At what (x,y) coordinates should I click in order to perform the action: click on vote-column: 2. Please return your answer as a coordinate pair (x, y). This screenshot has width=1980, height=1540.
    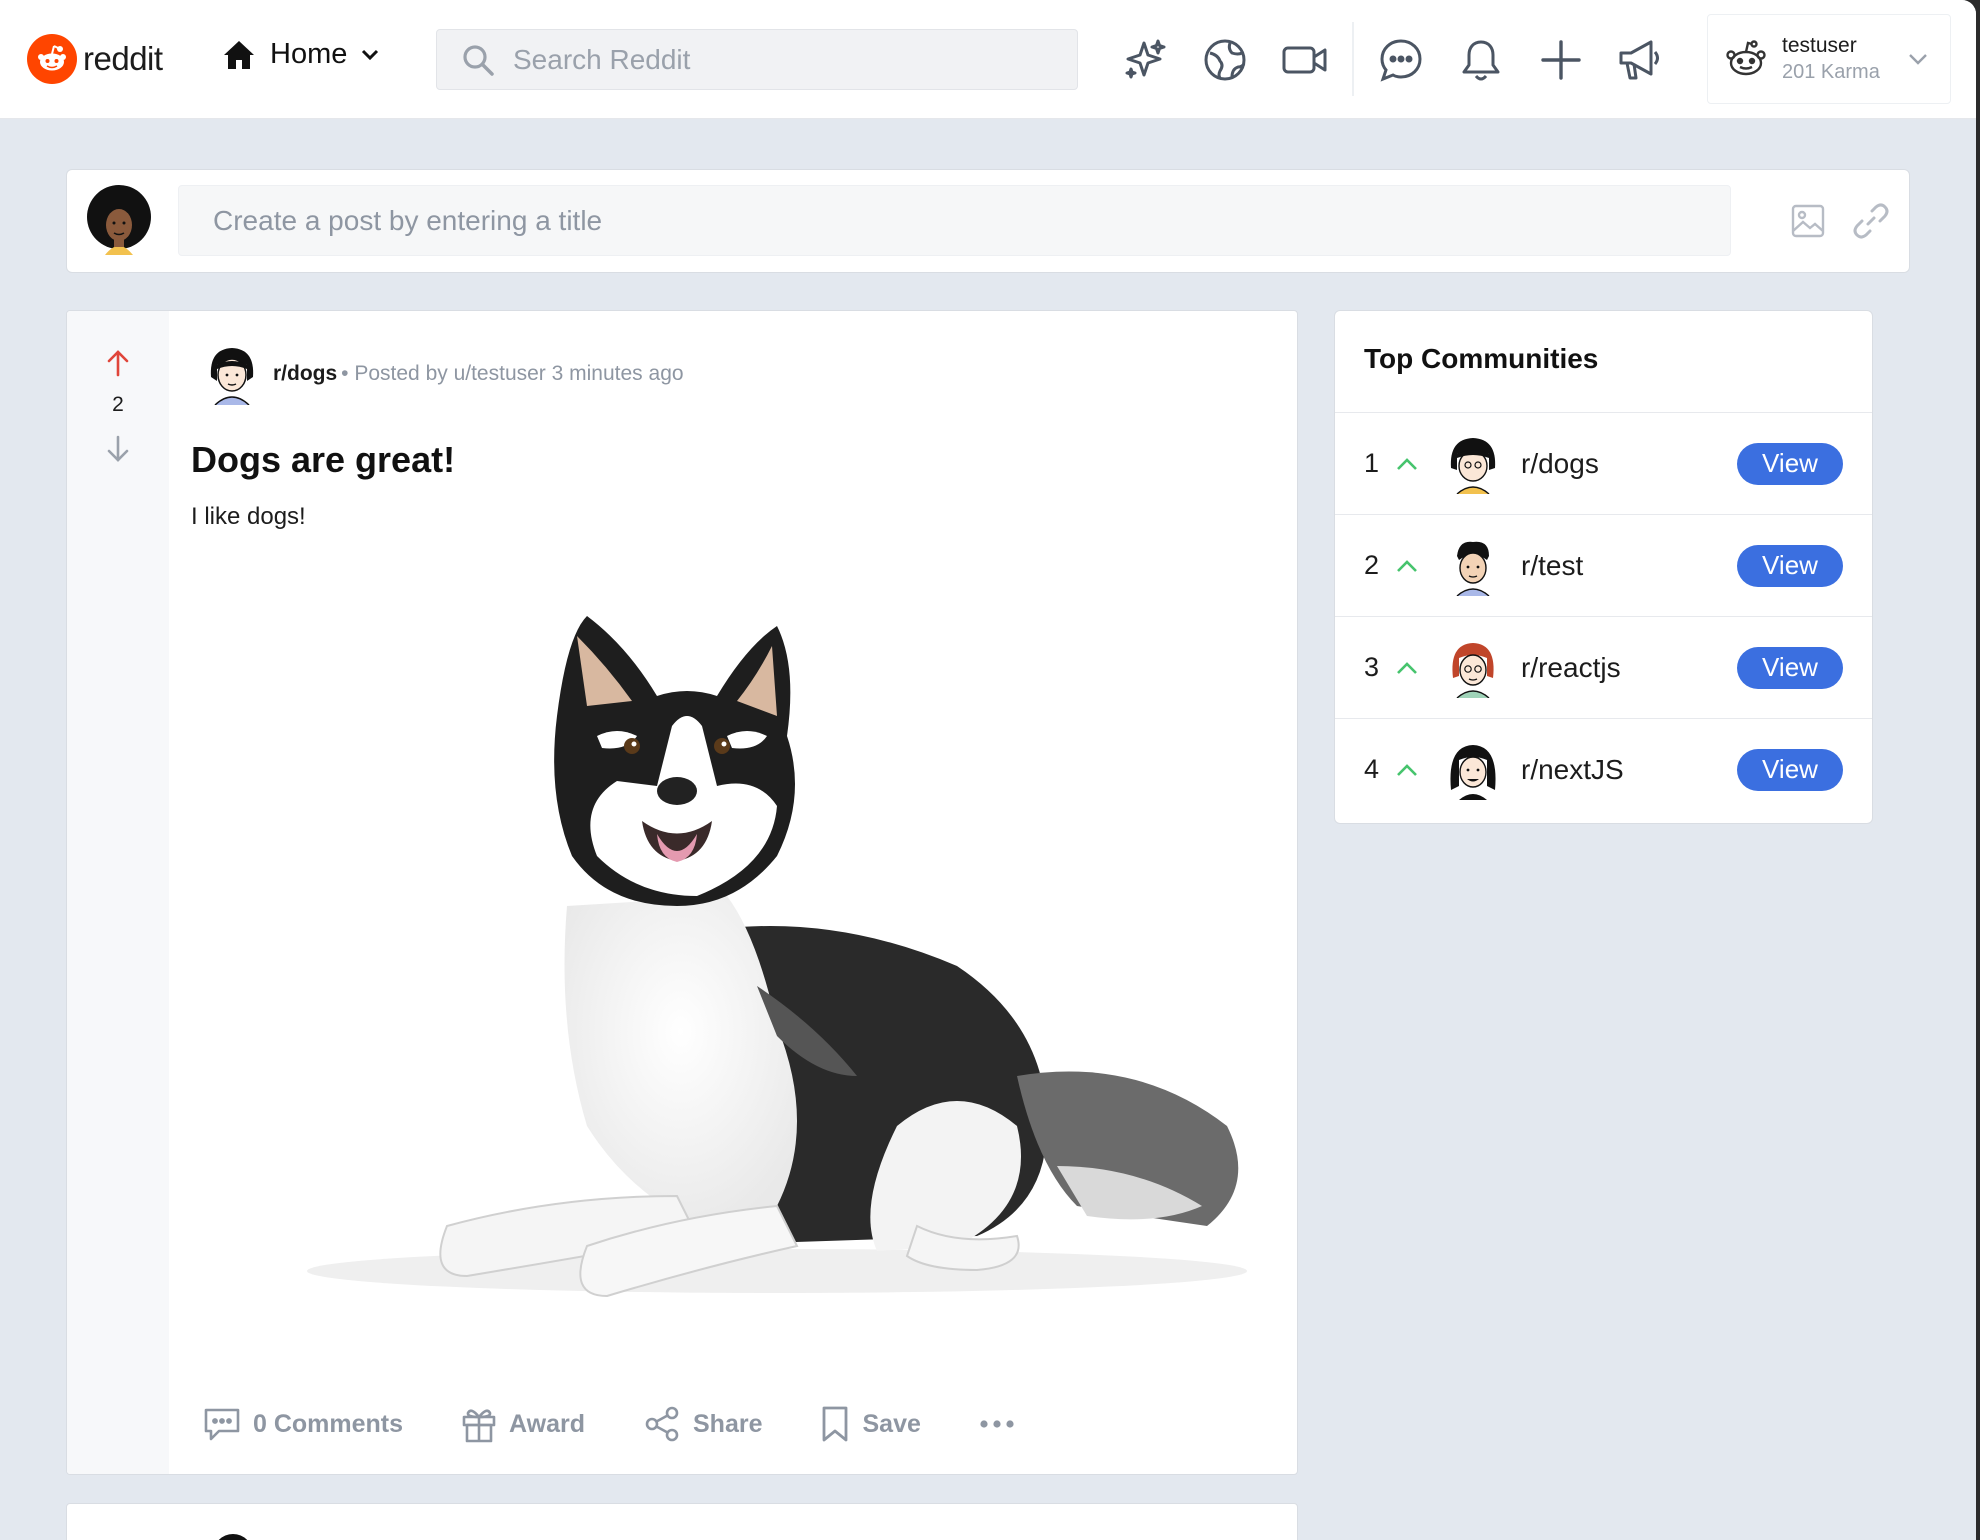
    Looking at the image, I should click on (118, 892).